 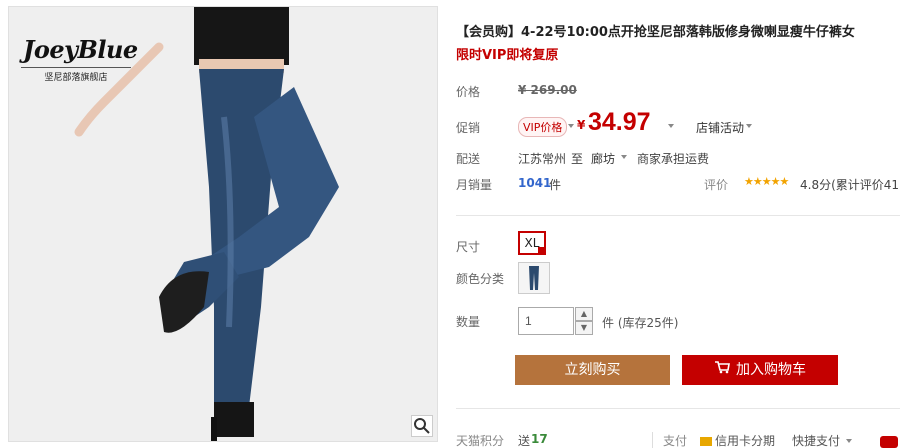 What do you see at coordinates (76, 75) in the screenshot?
I see `brand-store-name: 坚尼部落旗舰店` at bounding box center [76, 75].